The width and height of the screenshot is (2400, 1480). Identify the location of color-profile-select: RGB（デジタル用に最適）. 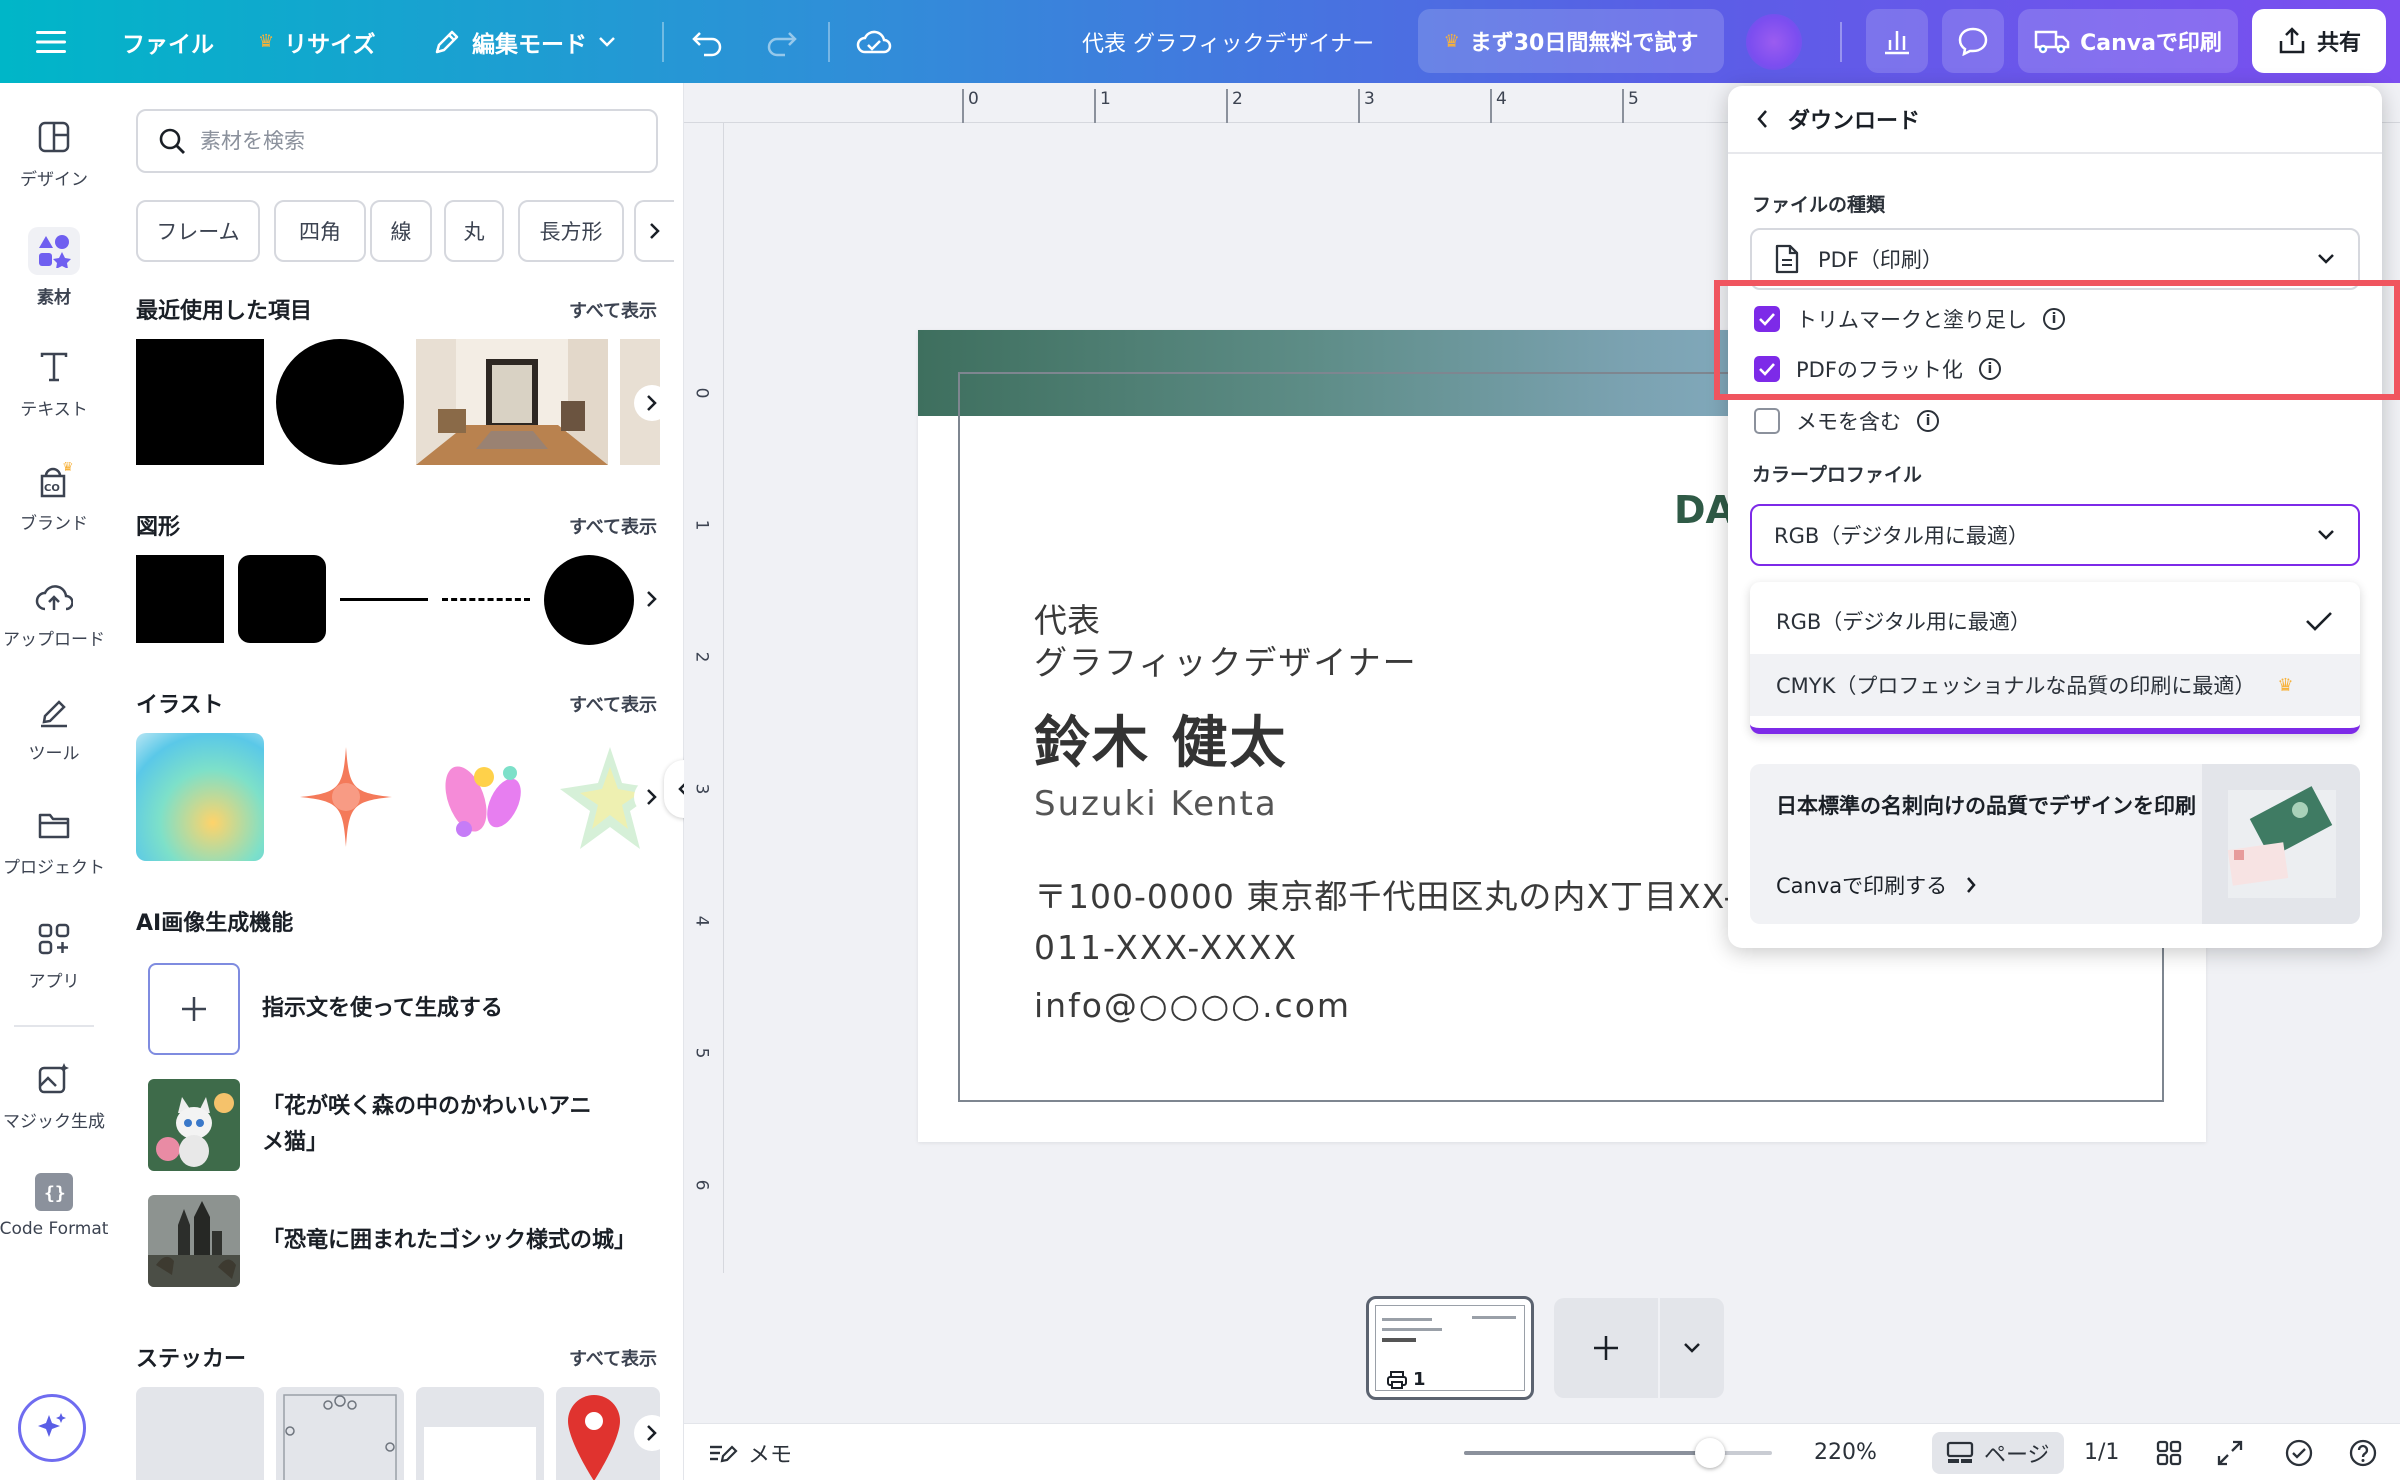
(2055, 535).